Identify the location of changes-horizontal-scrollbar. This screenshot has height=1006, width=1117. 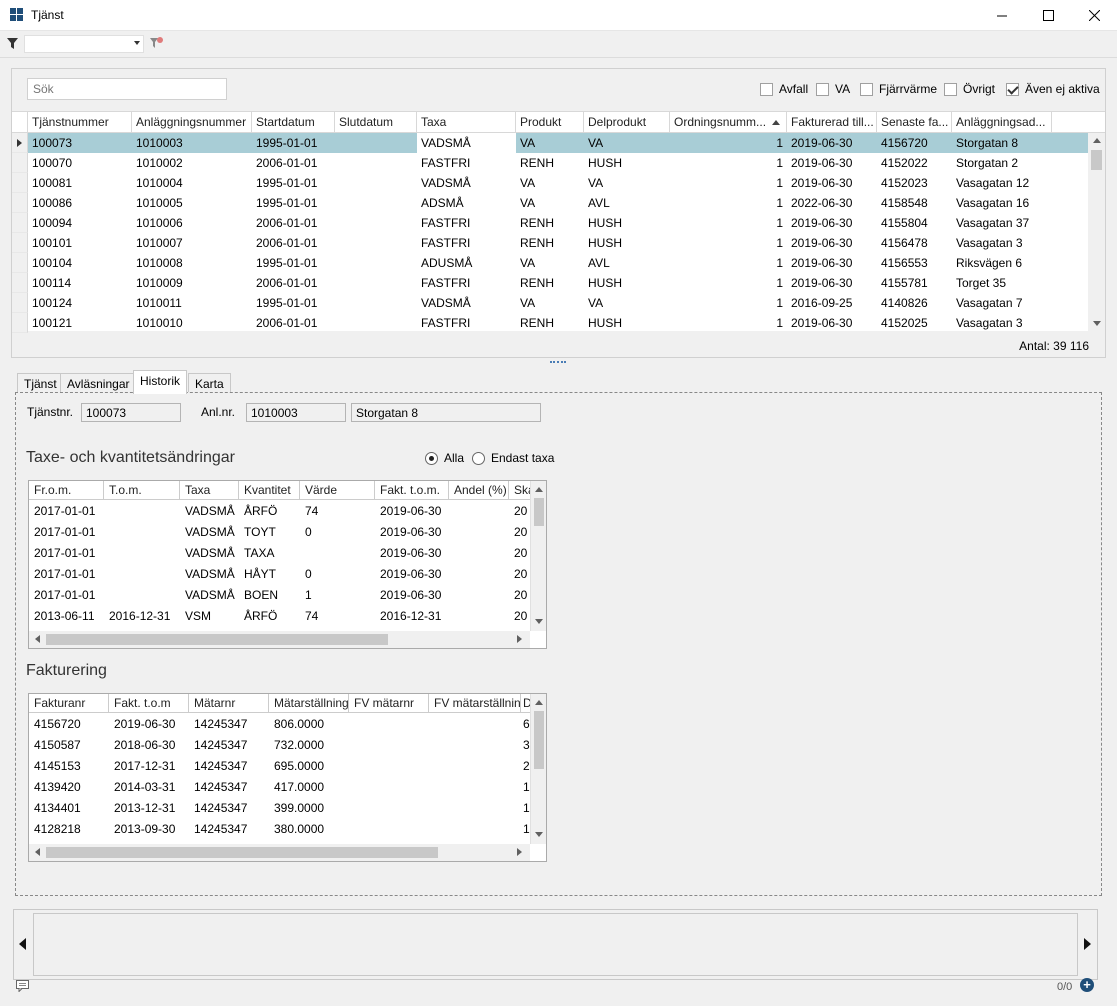
(279, 639).